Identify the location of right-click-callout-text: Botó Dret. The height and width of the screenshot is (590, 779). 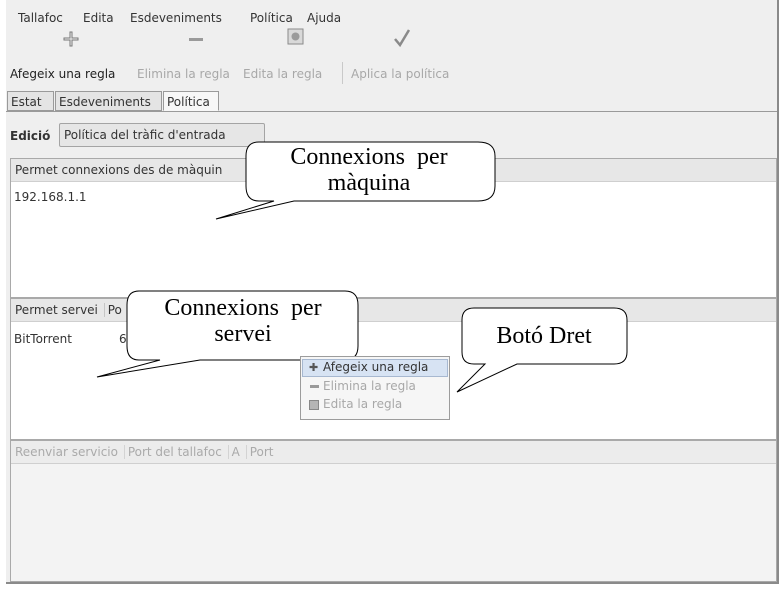
(544, 336).